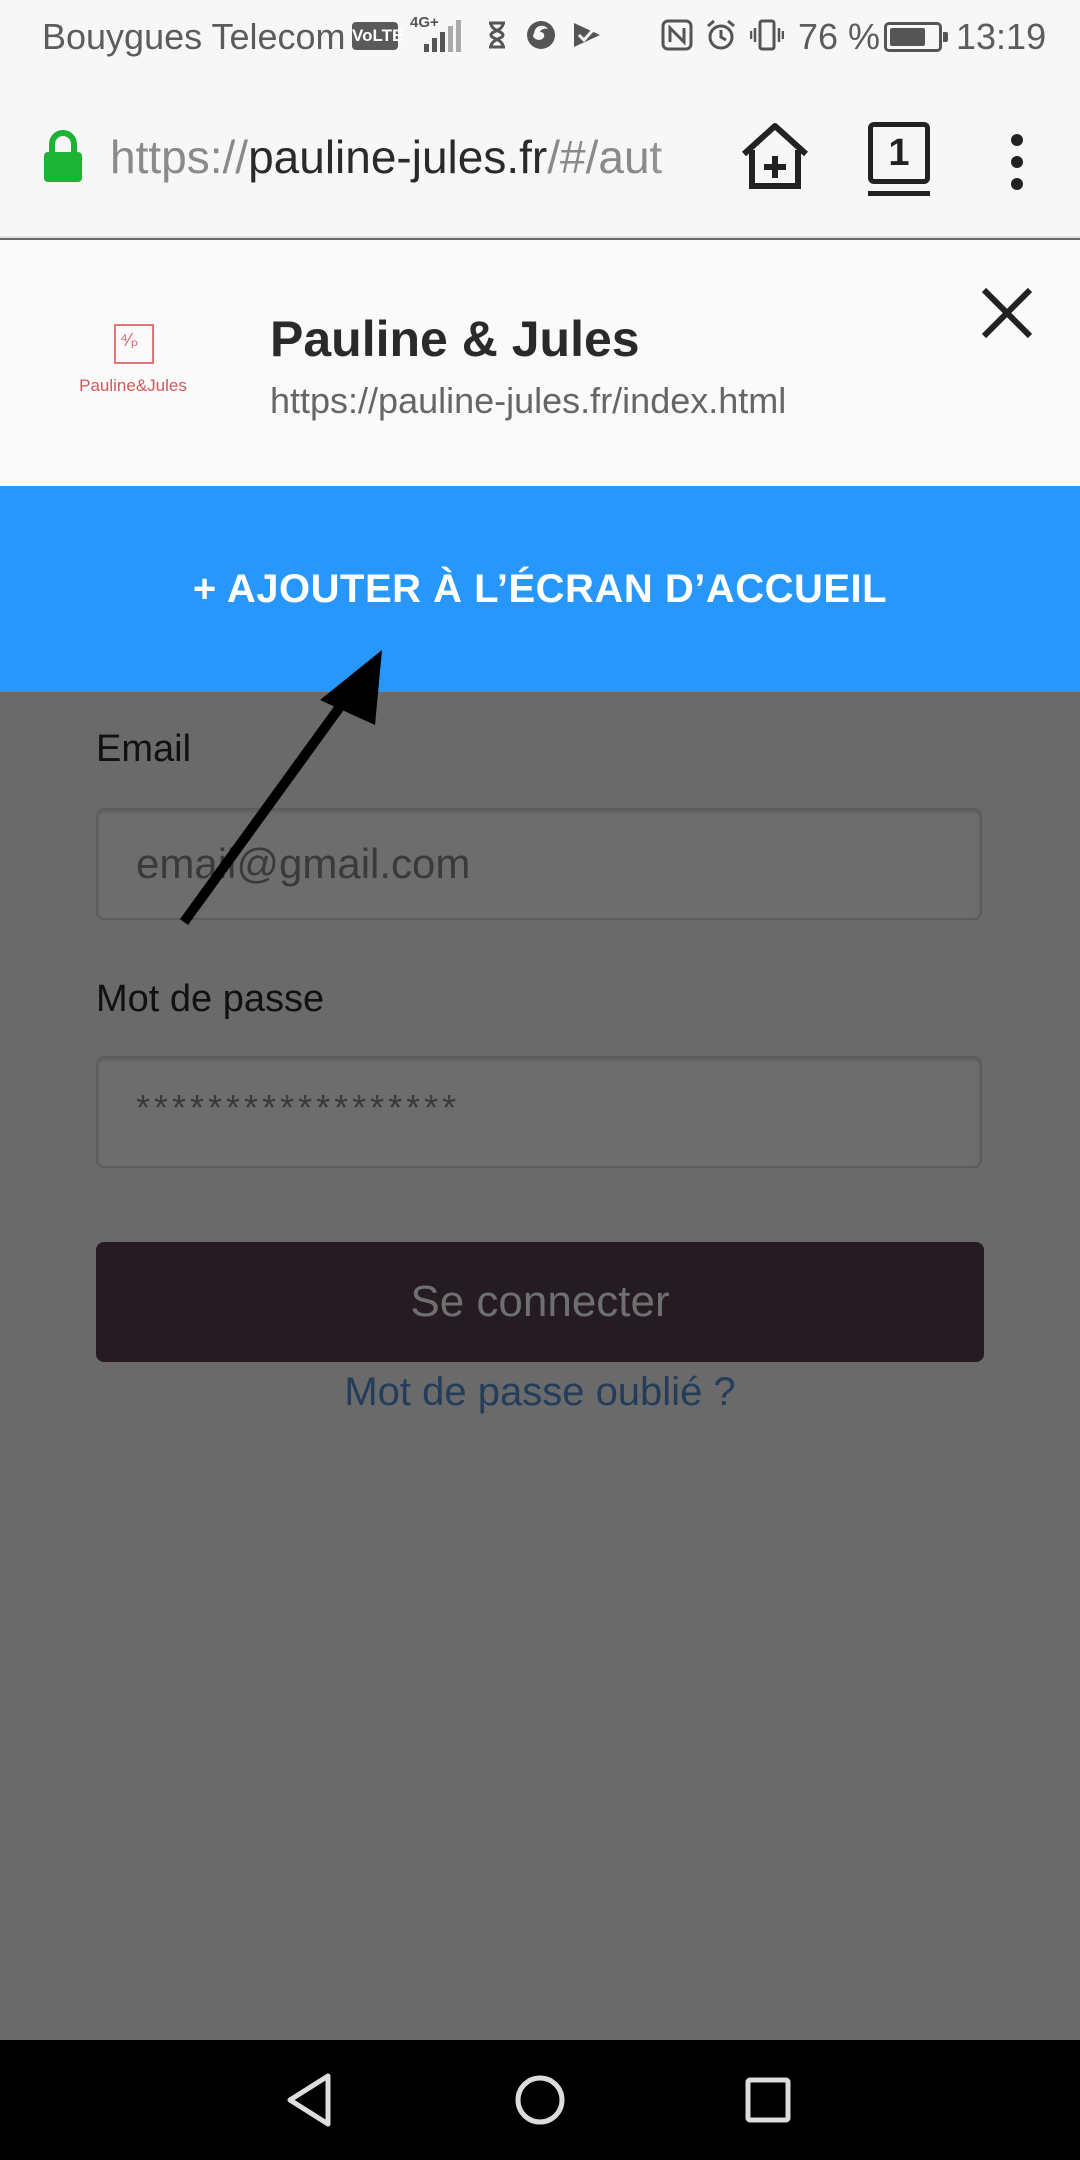 This screenshot has width=1080, height=2160. Describe the element at coordinates (377, 36) in the screenshot. I see `volte-icon: VoLTE` at that location.